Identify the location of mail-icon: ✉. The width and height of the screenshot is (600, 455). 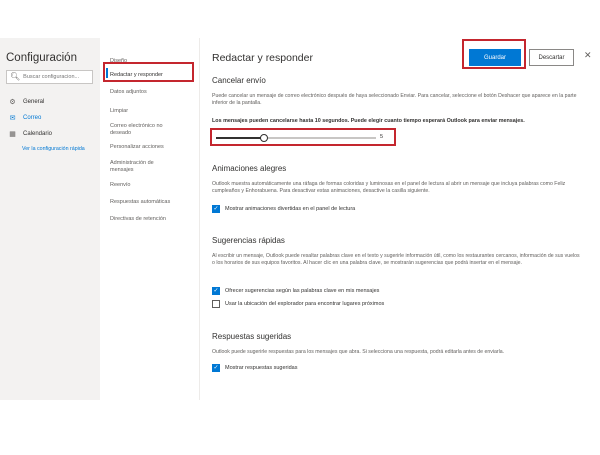
(12, 118).